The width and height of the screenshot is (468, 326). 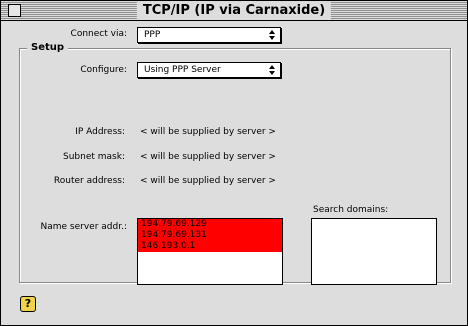 I want to click on router-address-value: < will be supplied by server >, so click(x=208, y=181).